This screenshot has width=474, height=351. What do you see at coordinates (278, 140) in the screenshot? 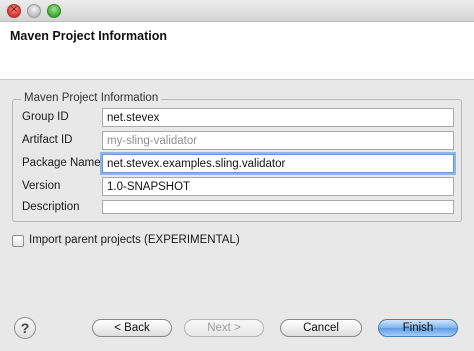
I see `artifact-id-field` at bounding box center [278, 140].